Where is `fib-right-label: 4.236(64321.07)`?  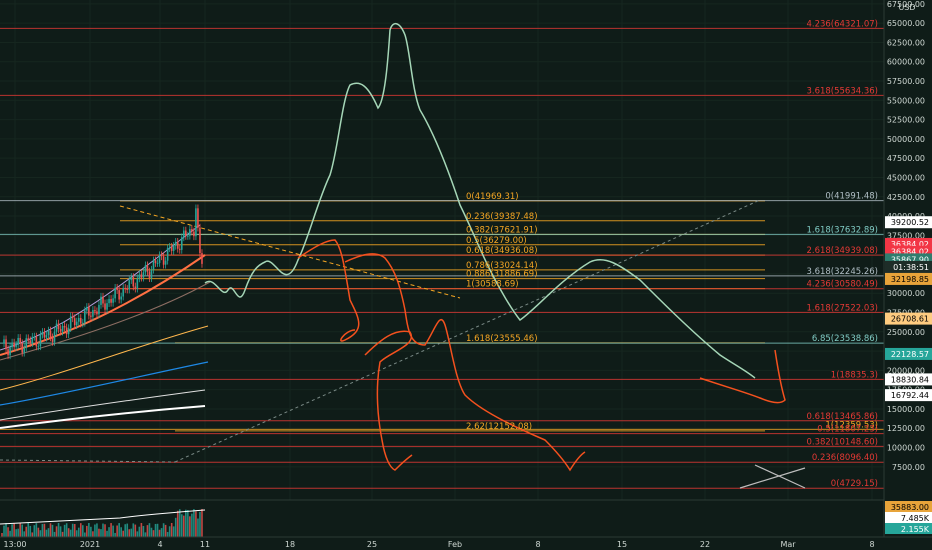 fib-right-label: 4.236(64321.07) is located at coordinates (842, 24).